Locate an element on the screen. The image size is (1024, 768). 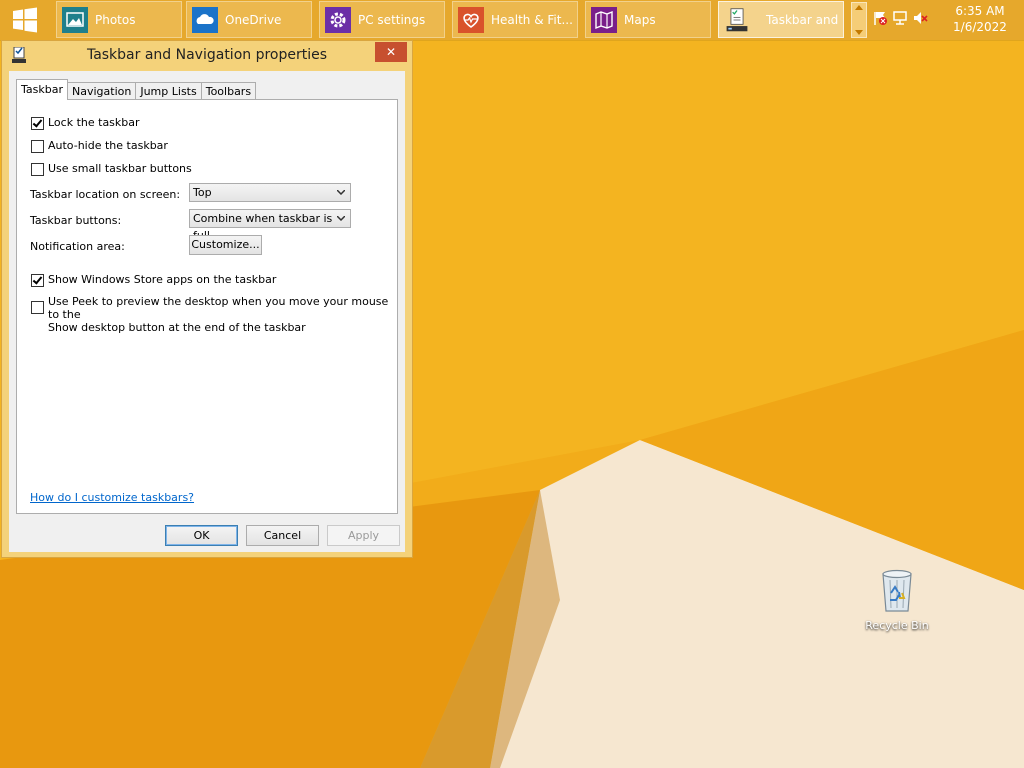
close-icon: ✕ is located at coordinates (391, 52).